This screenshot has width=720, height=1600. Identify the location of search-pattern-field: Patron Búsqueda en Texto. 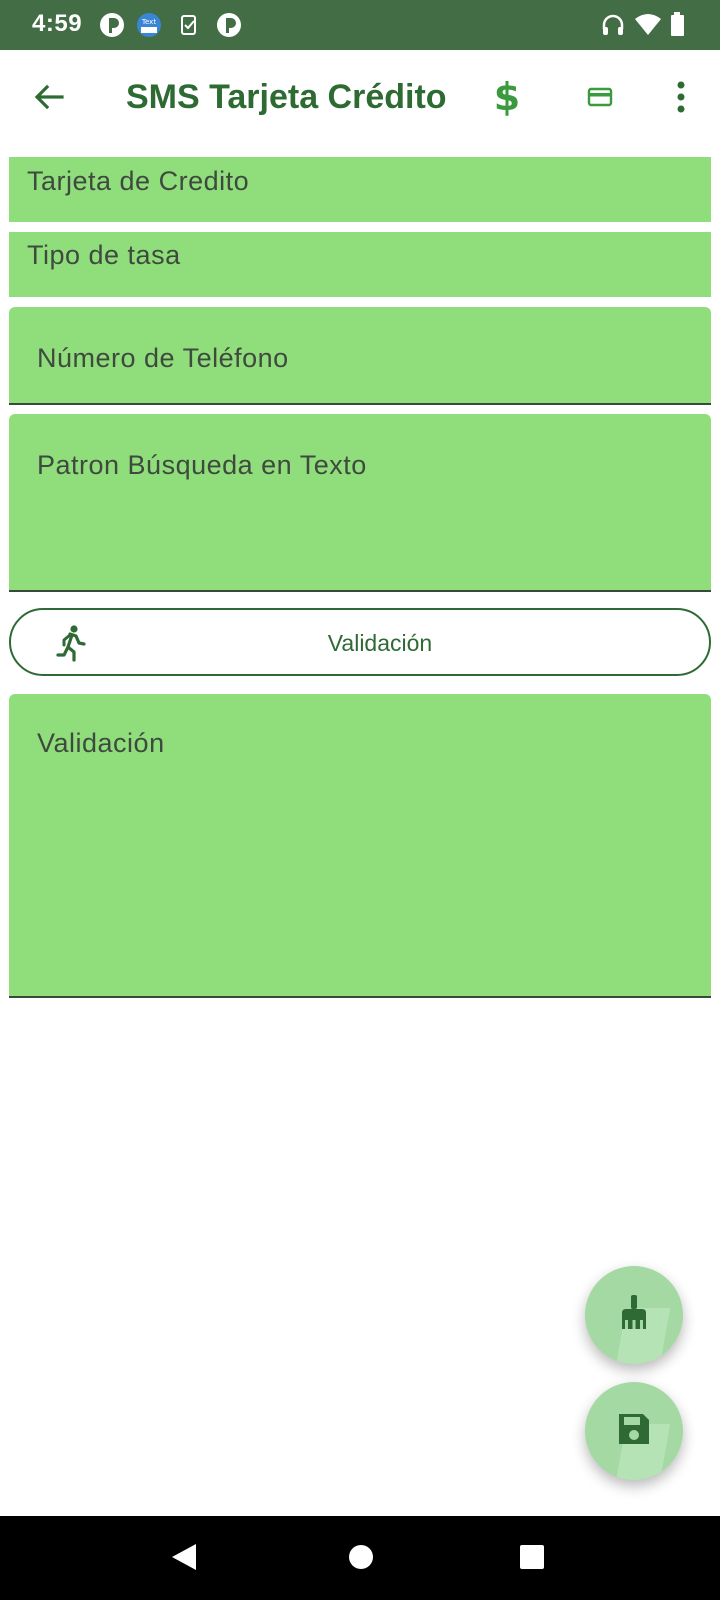
(360, 503).